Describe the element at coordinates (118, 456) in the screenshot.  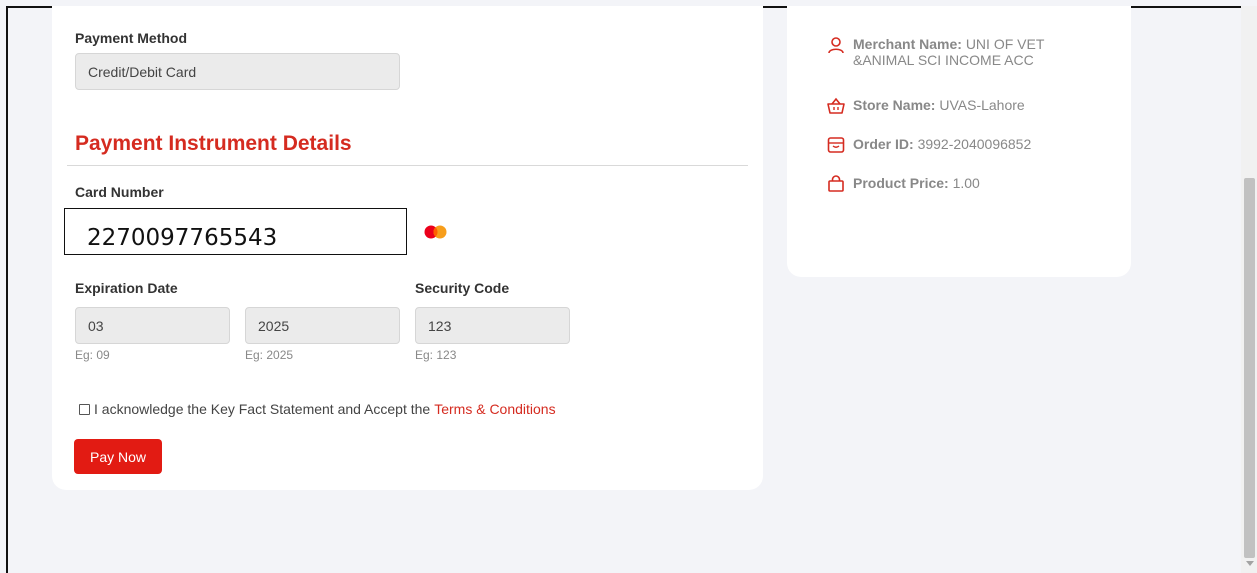
I see `pay-now-button: Pay Now` at that location.